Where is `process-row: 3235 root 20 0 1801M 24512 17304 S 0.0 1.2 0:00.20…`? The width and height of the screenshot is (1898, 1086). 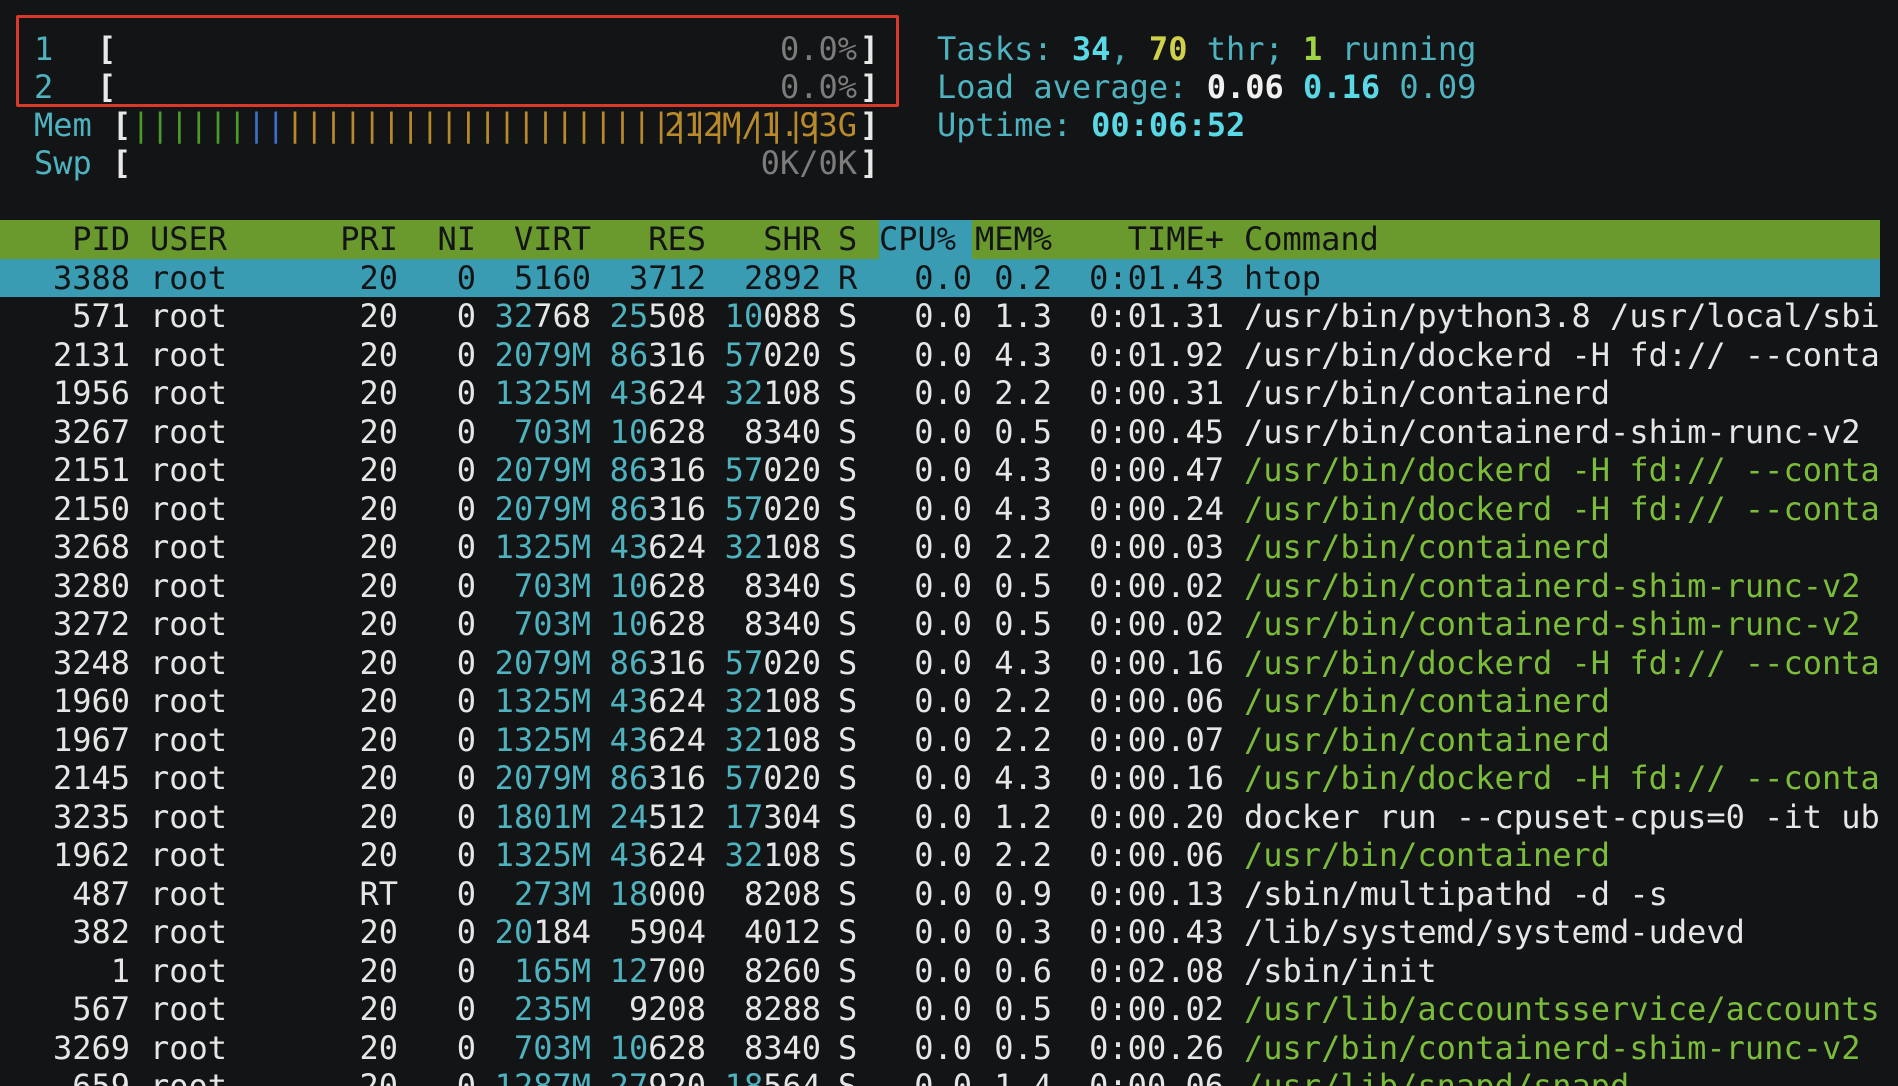
process-row: 3235 root 20 0 1801M 24512 17304 S 0.0 1.2 0:00.20… is located at coordinates (940, 817).